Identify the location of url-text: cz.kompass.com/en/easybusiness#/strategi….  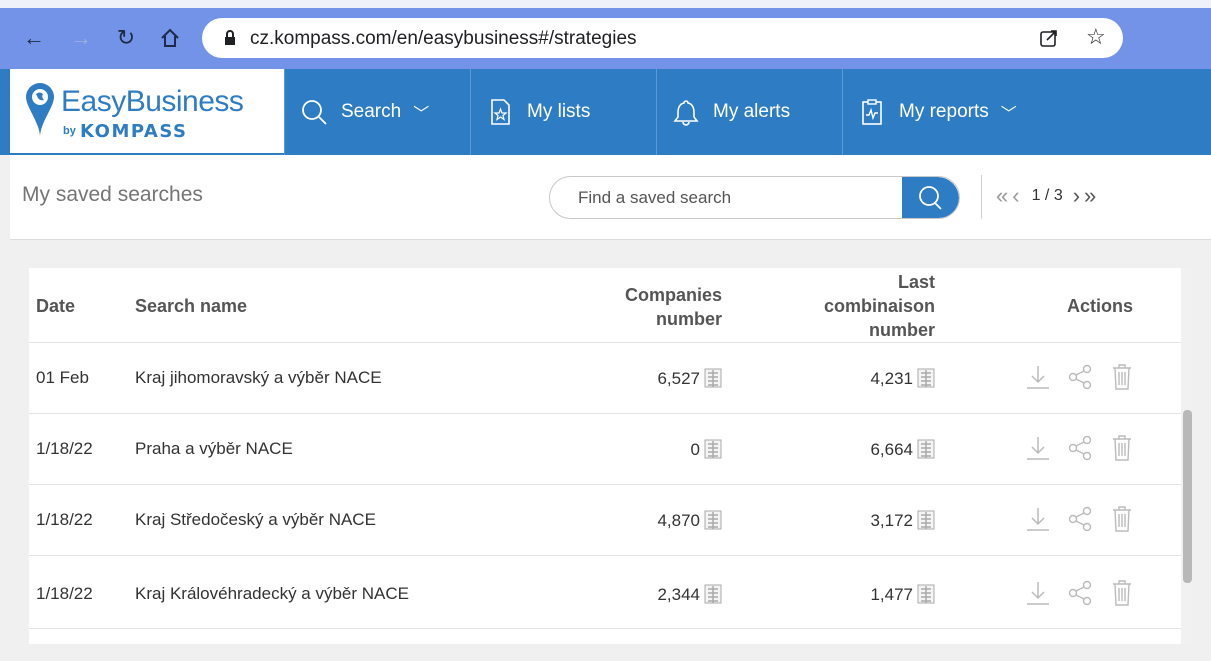
(443, 39).